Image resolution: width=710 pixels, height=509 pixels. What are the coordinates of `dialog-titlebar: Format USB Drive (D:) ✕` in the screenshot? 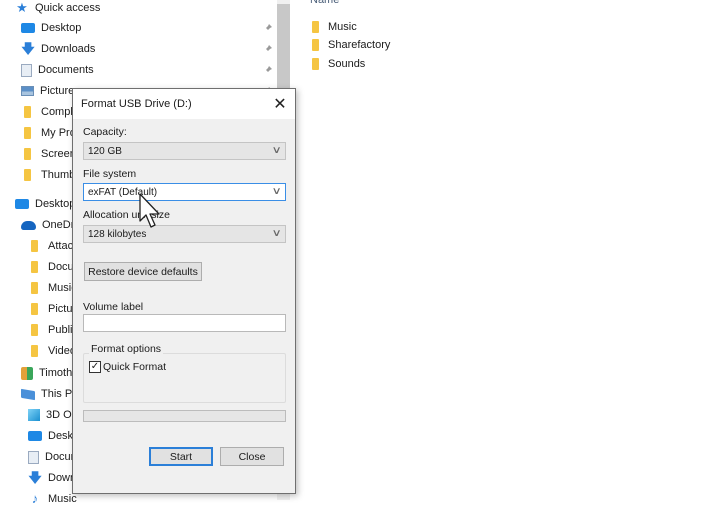 It's located at (184, 104).